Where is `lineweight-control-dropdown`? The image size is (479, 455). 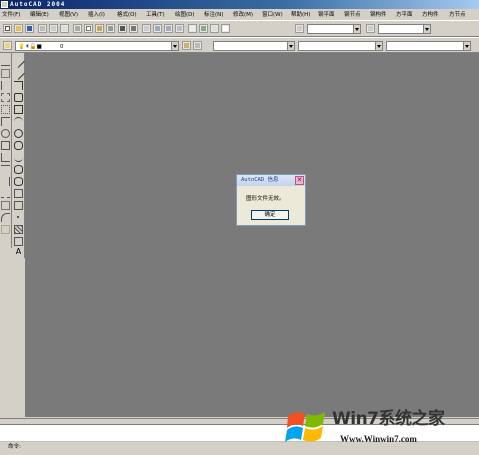 lineweight-control-dropdown is located at coordinates (428, 46).